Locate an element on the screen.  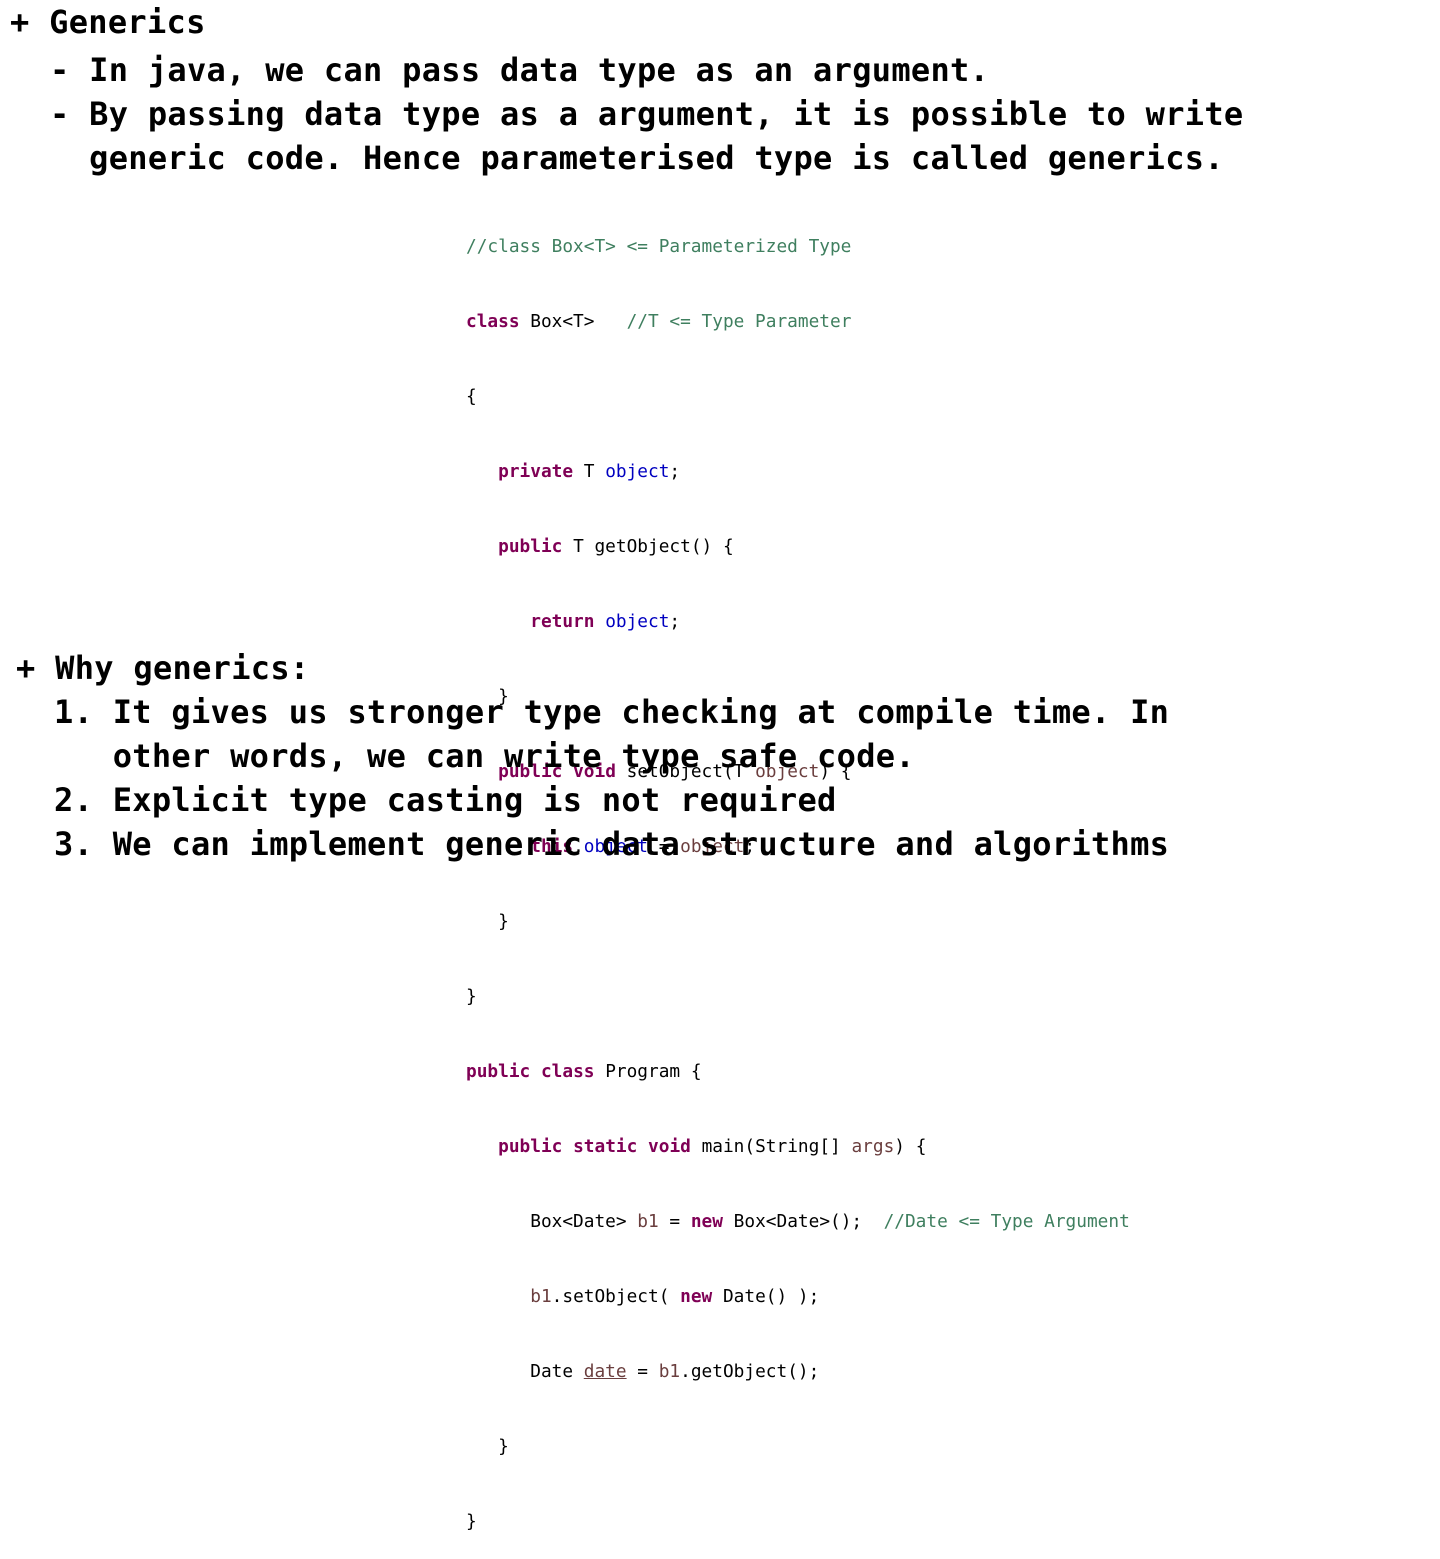
code-variable: date is located at coordinates (605, 1371).